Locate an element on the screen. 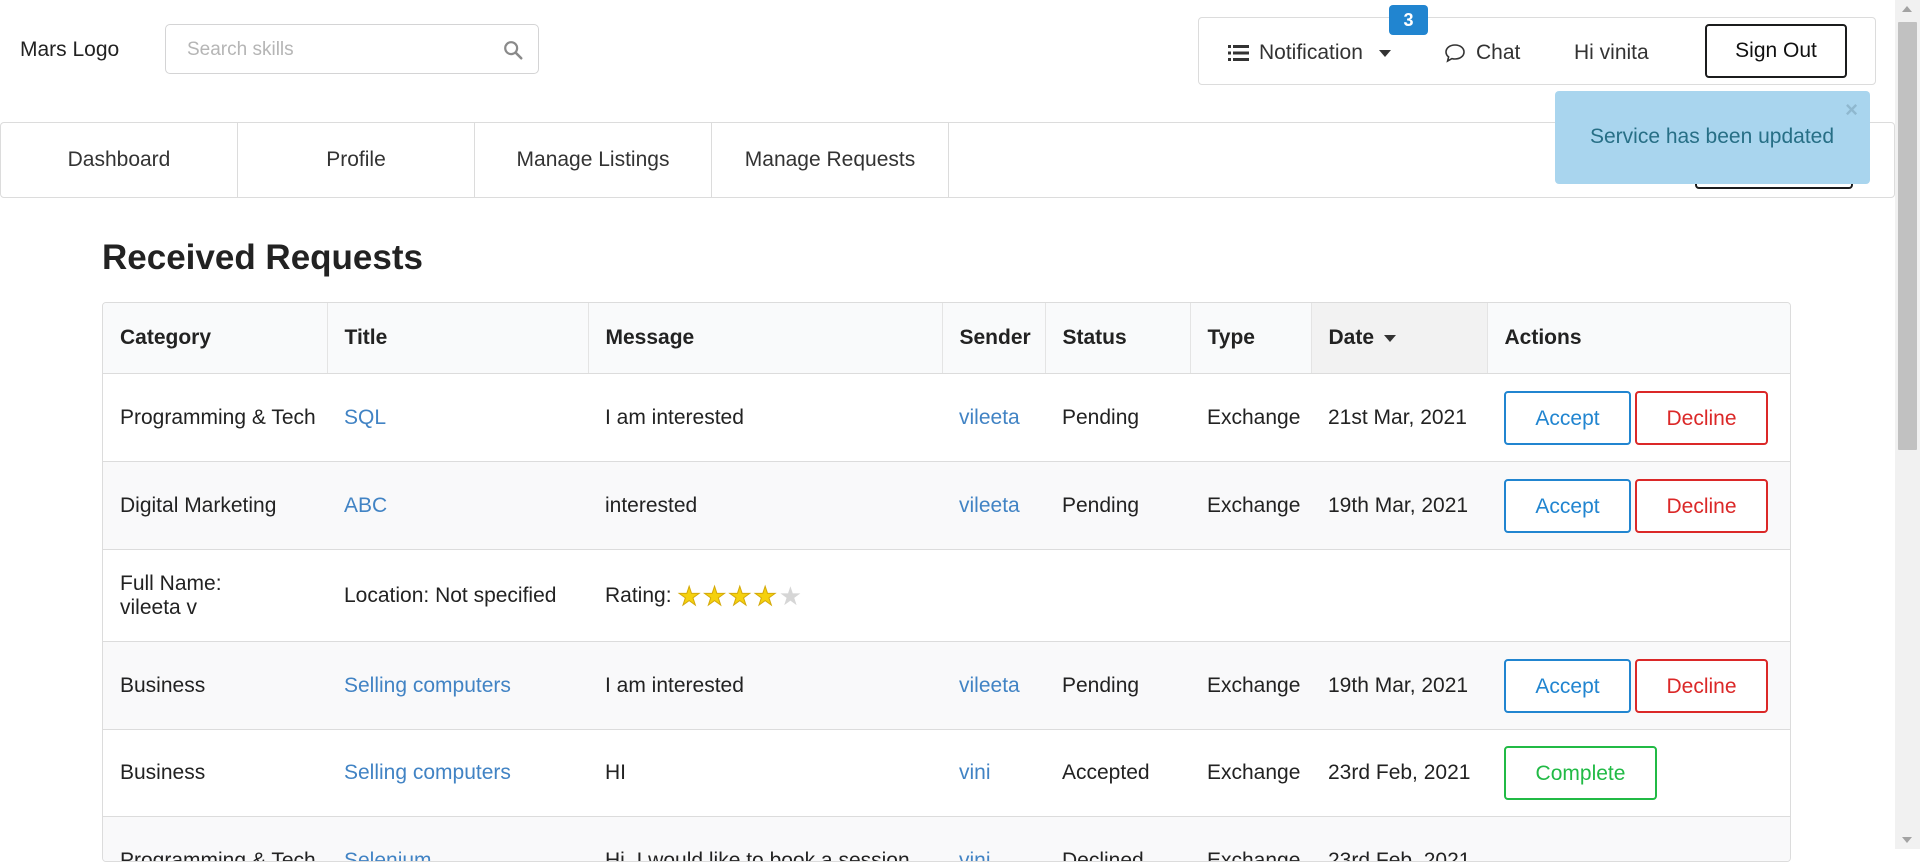  search-icon is located at coordinates (513, 50).